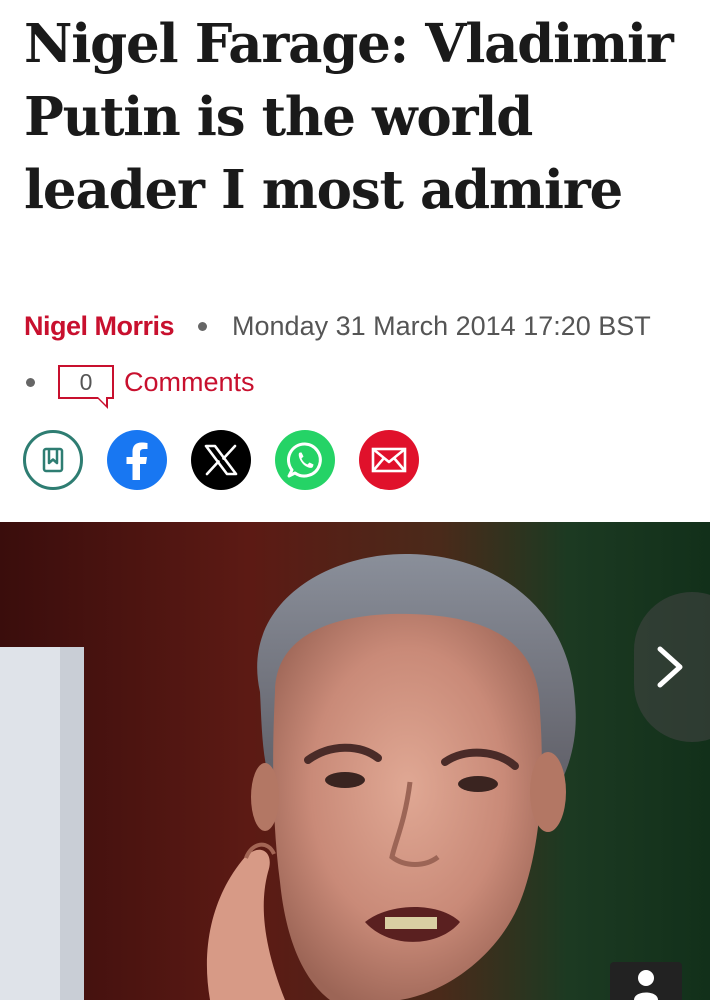 This screenshot has width=710, height=1000. I want to click on facebook-icon, so click(137, 461).